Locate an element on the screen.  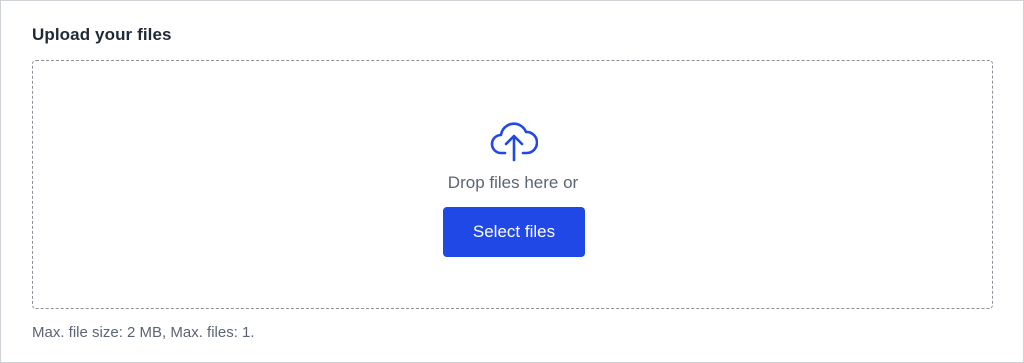
file-limits-text: Max. file size: 2 MB, Max. files: 1. is located at coordinates (143, 332).